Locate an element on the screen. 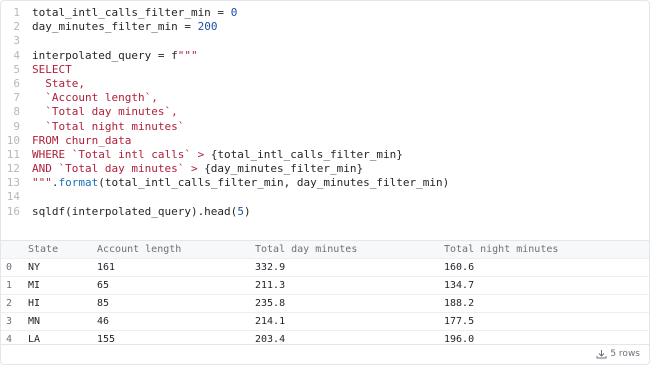  code-text: interpolated_query = f""" is located at coordinates (115, 55).